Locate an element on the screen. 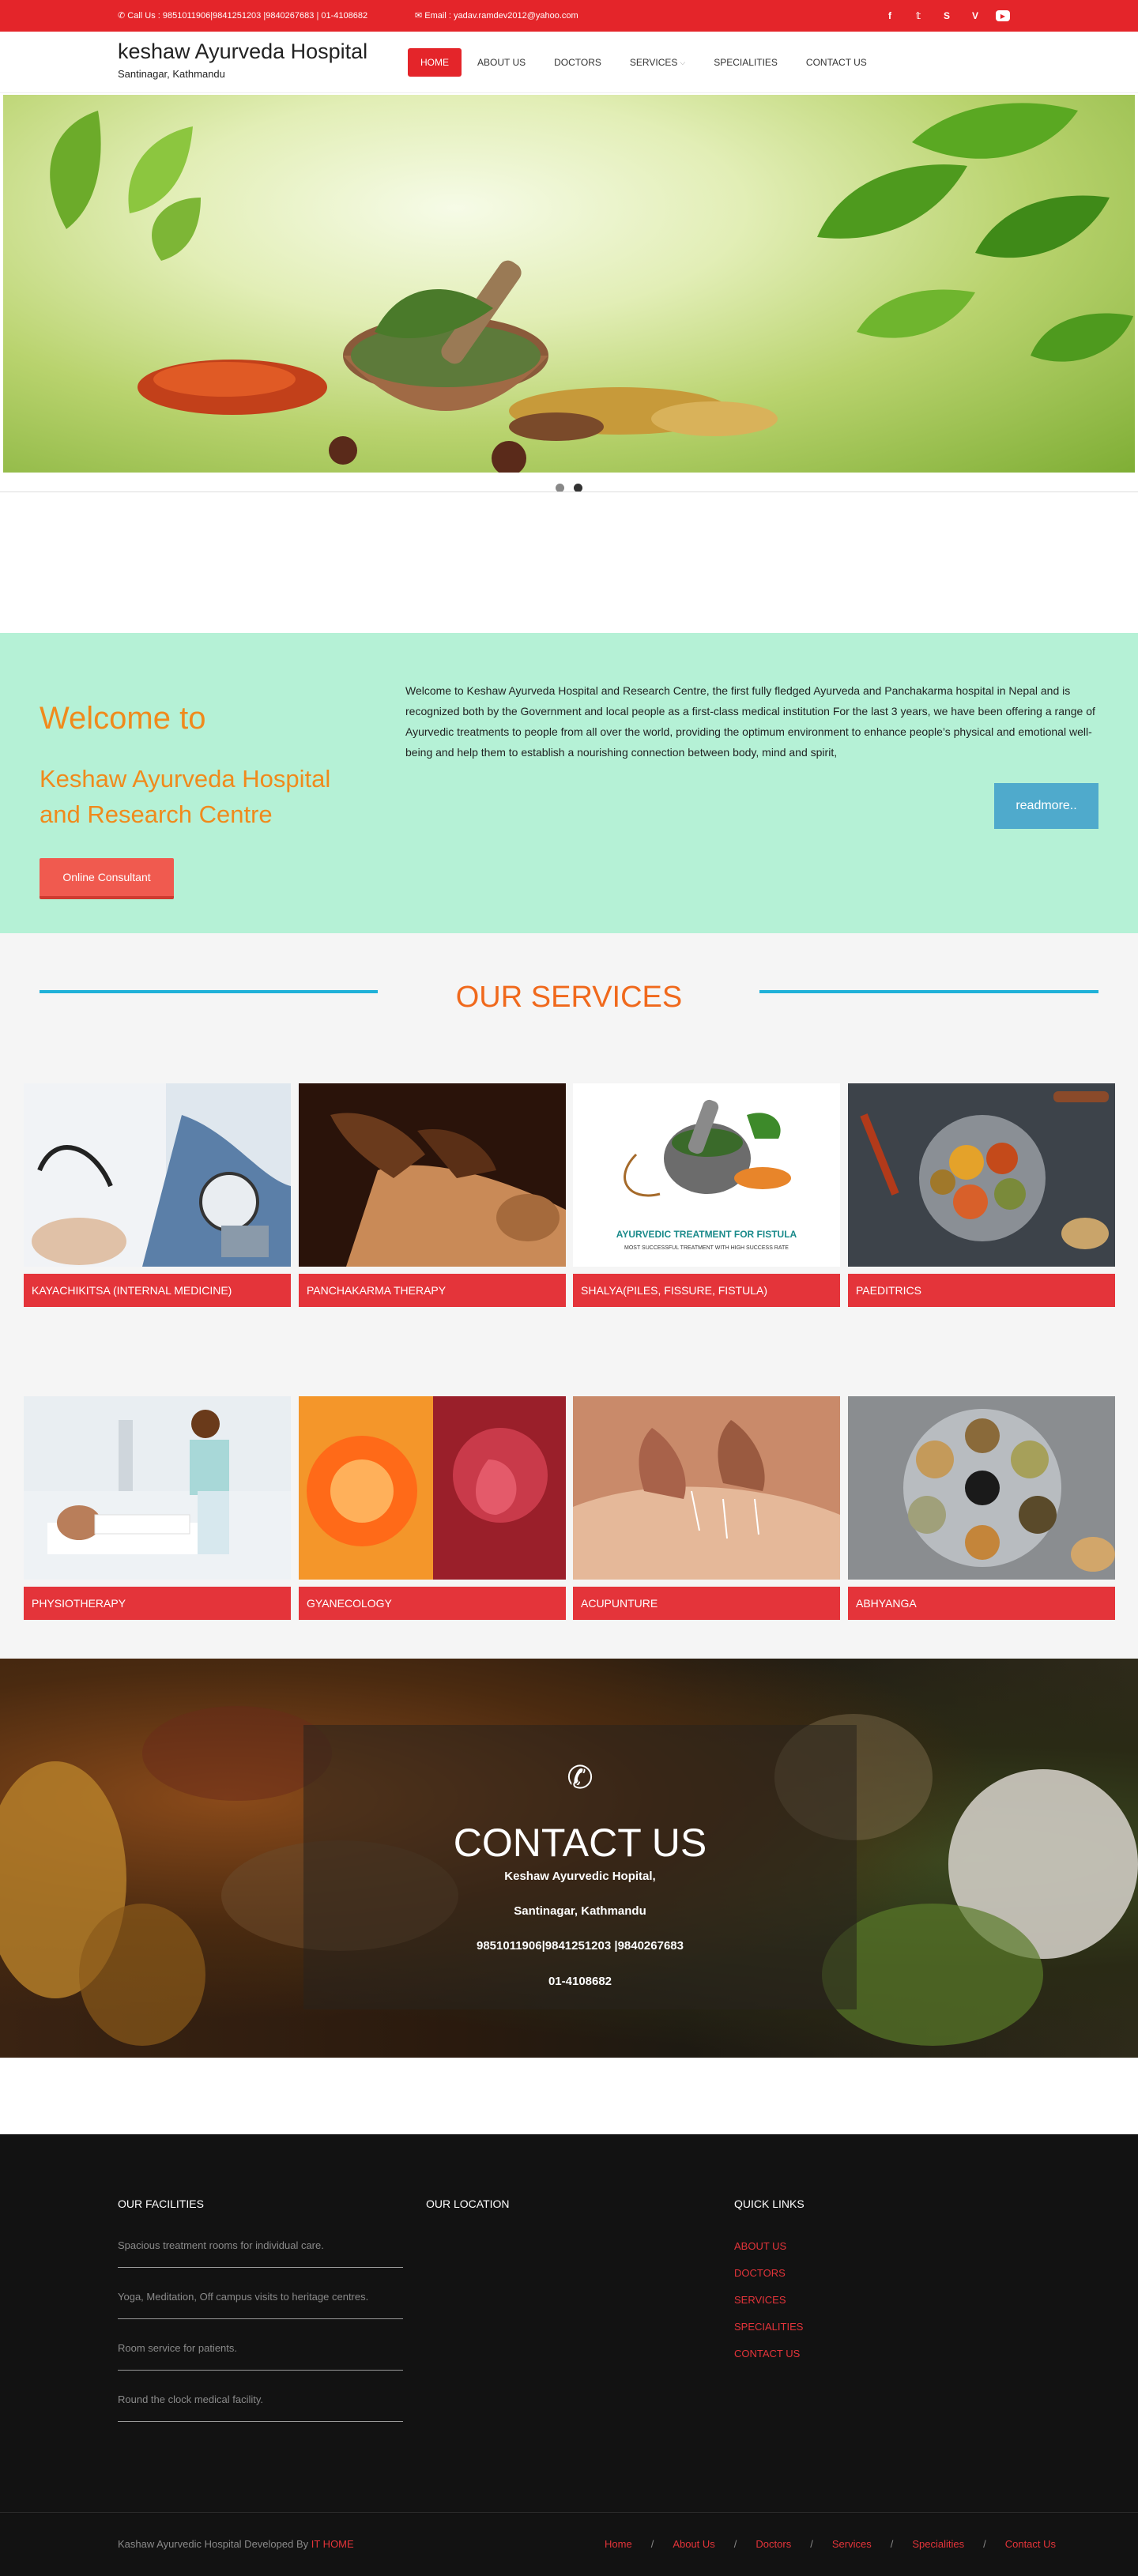 The width and height of the screenshot is (1138, 2576). service-card: PANCHAKARMA THERAPY is located at coordinates (432, 1195).